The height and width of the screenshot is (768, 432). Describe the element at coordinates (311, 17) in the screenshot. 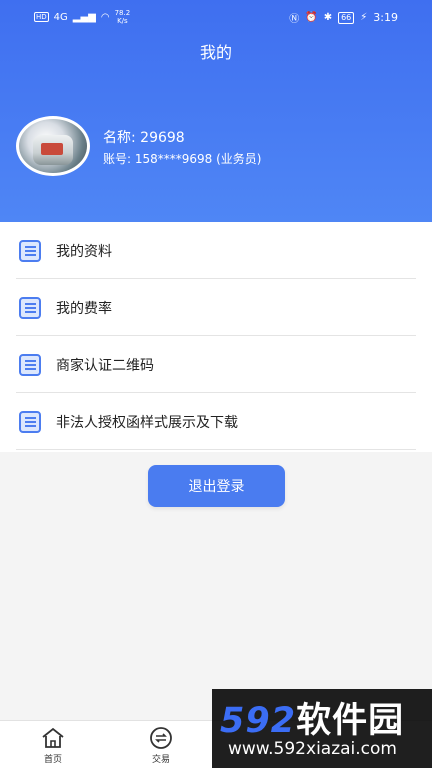

I see `alarm-icon: ⏰` at that location.